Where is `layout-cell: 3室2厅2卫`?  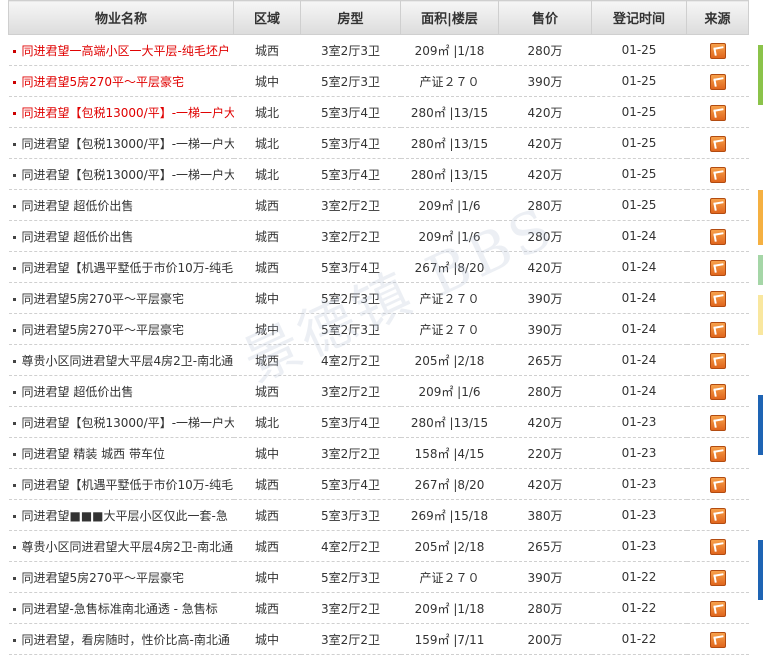 layout-cell: 3室2厅2卫 is located at coordinates (350, 391).